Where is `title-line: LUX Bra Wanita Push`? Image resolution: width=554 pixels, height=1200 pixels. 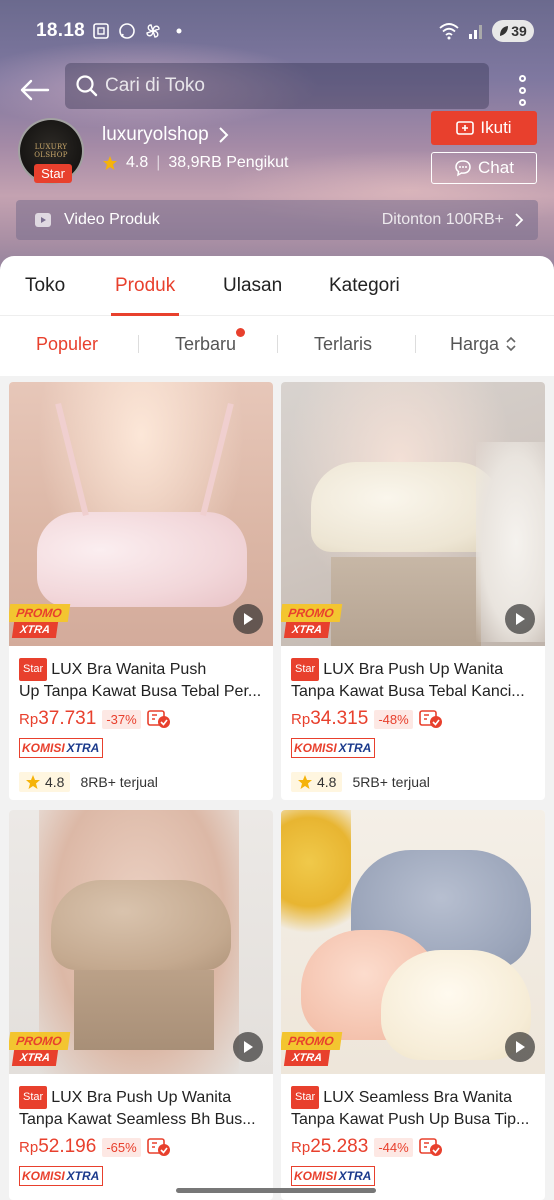 title-line: LUX Bra Wanita Push is located at coordinates (129, 669).